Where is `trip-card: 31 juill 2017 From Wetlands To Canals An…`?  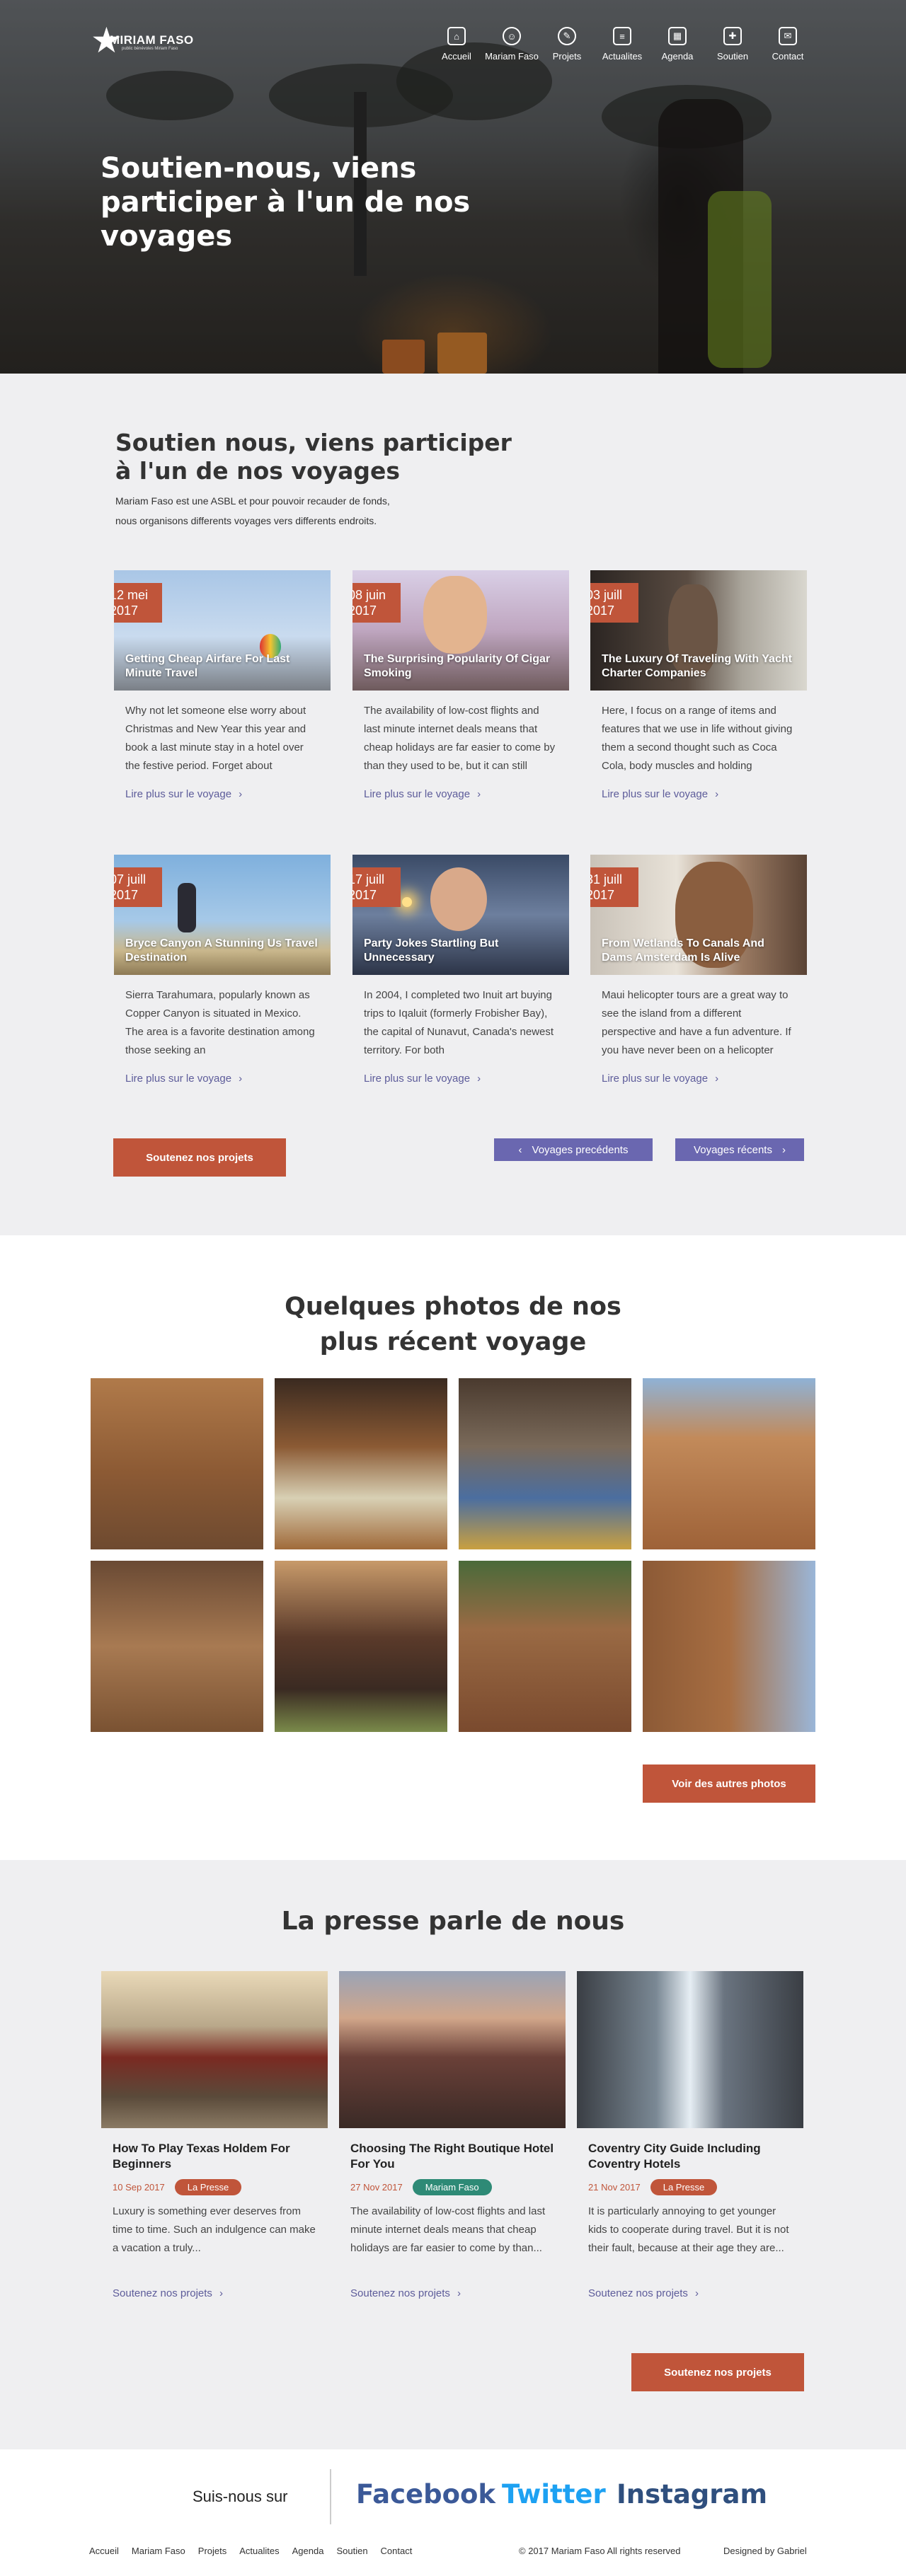
trip-card: 31 juill 2017 From Wetlands To Canals An… is located at coordinates (698, 970).